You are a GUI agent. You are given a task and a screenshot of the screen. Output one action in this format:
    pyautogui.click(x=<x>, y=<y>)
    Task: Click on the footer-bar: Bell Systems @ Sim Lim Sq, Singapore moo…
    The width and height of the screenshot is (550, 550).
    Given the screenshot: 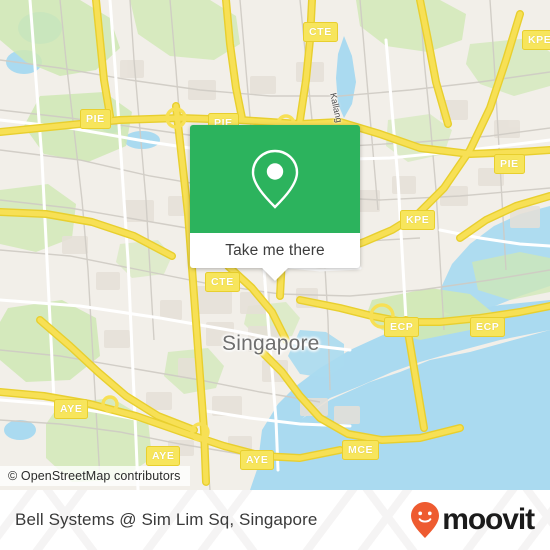 What is the action you would take?
    pyautogui.click(x=275, y=520)
    